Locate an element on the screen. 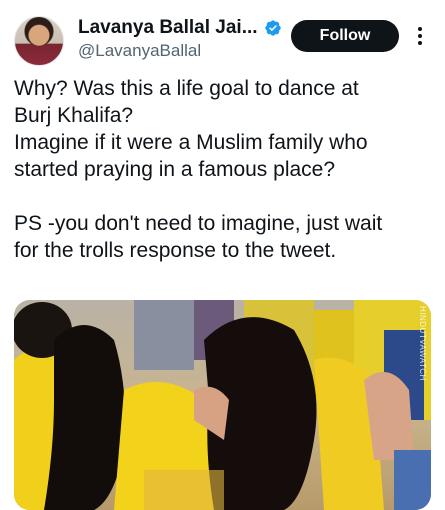 The height and width of the screenshot is (510, 445). follow-button: Follow is located at coordinates (345, 36).